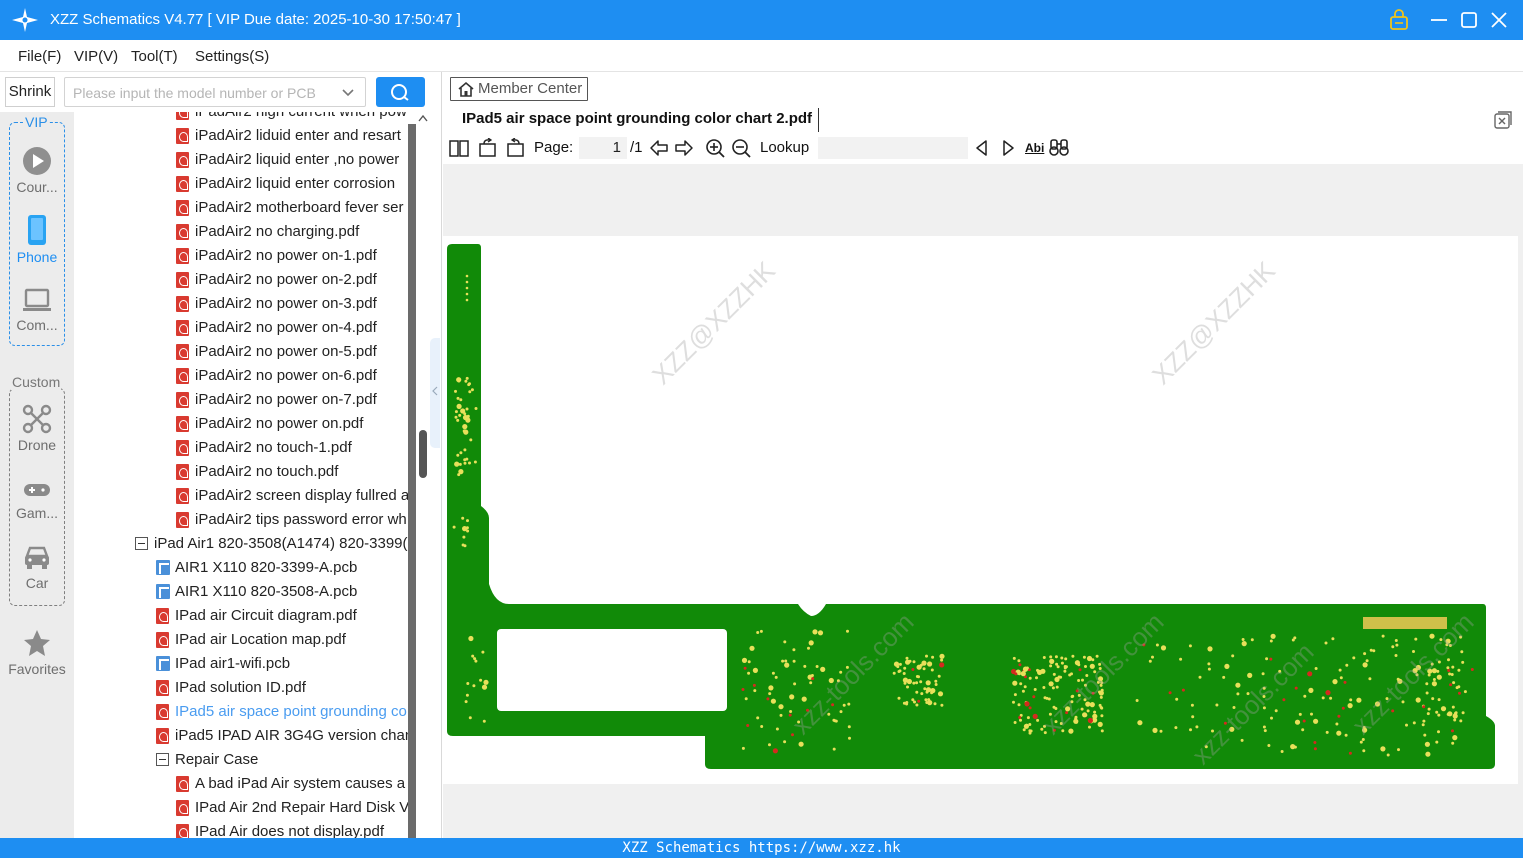 This screenshot has height=858, width=1523. I want to click on rotate-right-icon, so click(515, 148).